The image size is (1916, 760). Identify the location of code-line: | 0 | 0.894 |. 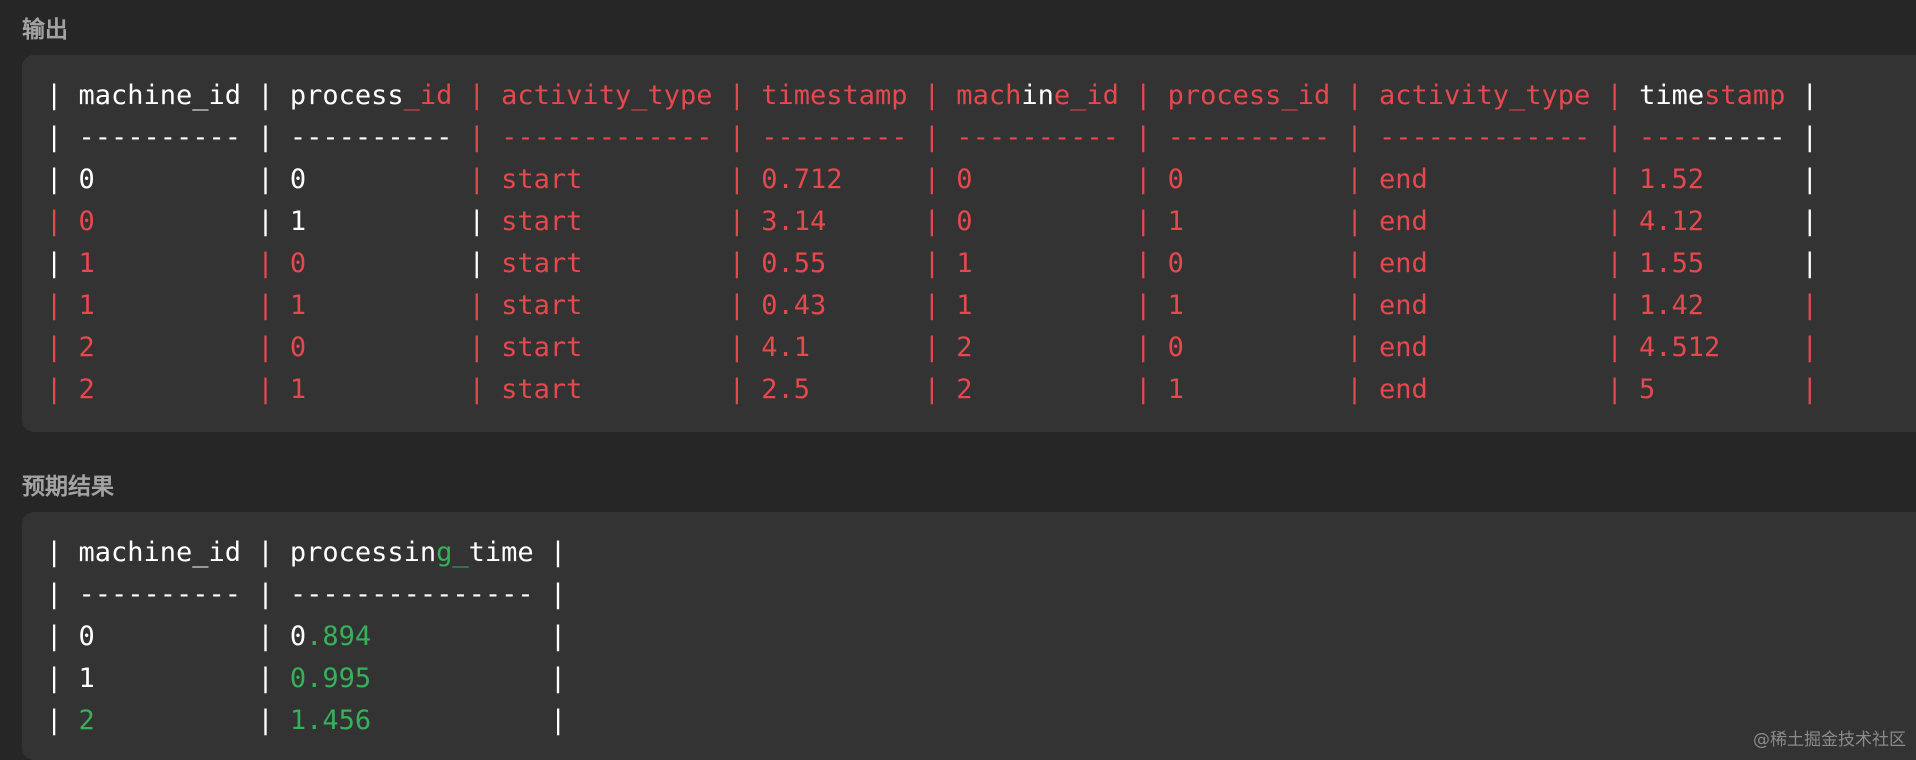
(306, 637).